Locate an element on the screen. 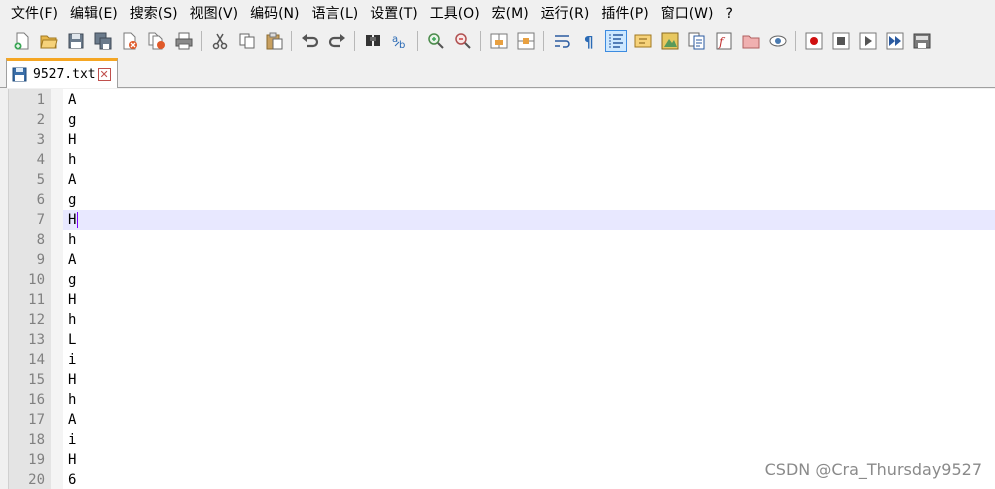 This screenshot has width=995, height=489. close-file-icon is located at coordinates (130, 41).